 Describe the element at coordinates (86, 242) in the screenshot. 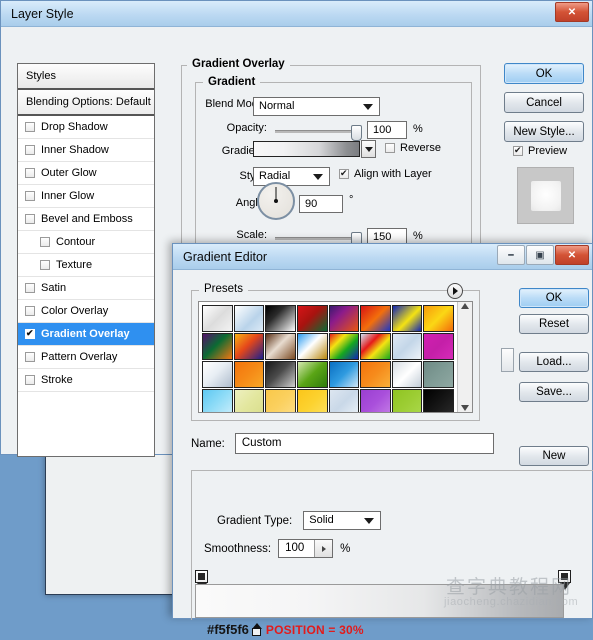

I see `sidebar-item-contour: Contour` at that location.